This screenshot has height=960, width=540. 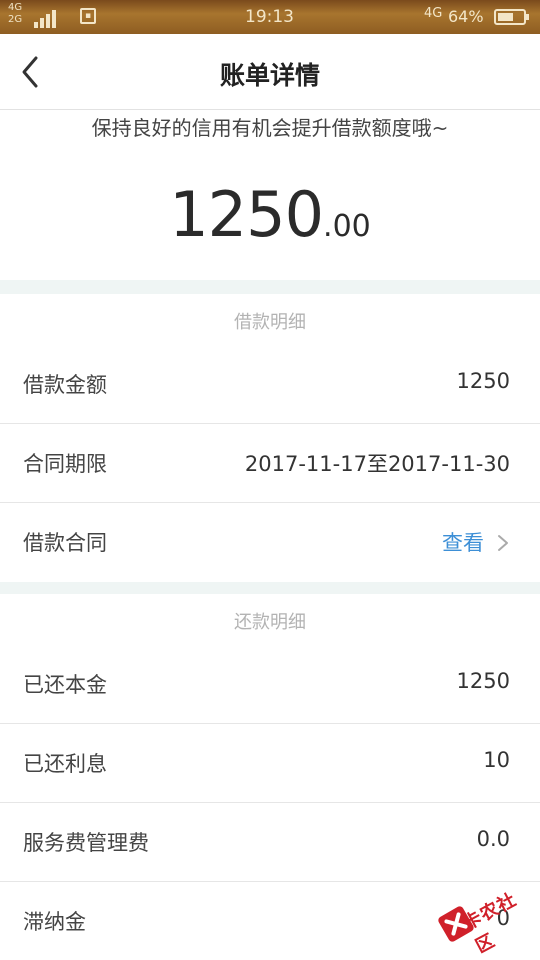 I want to click on nav-header: 账单详情, so click(x=270, y=72).